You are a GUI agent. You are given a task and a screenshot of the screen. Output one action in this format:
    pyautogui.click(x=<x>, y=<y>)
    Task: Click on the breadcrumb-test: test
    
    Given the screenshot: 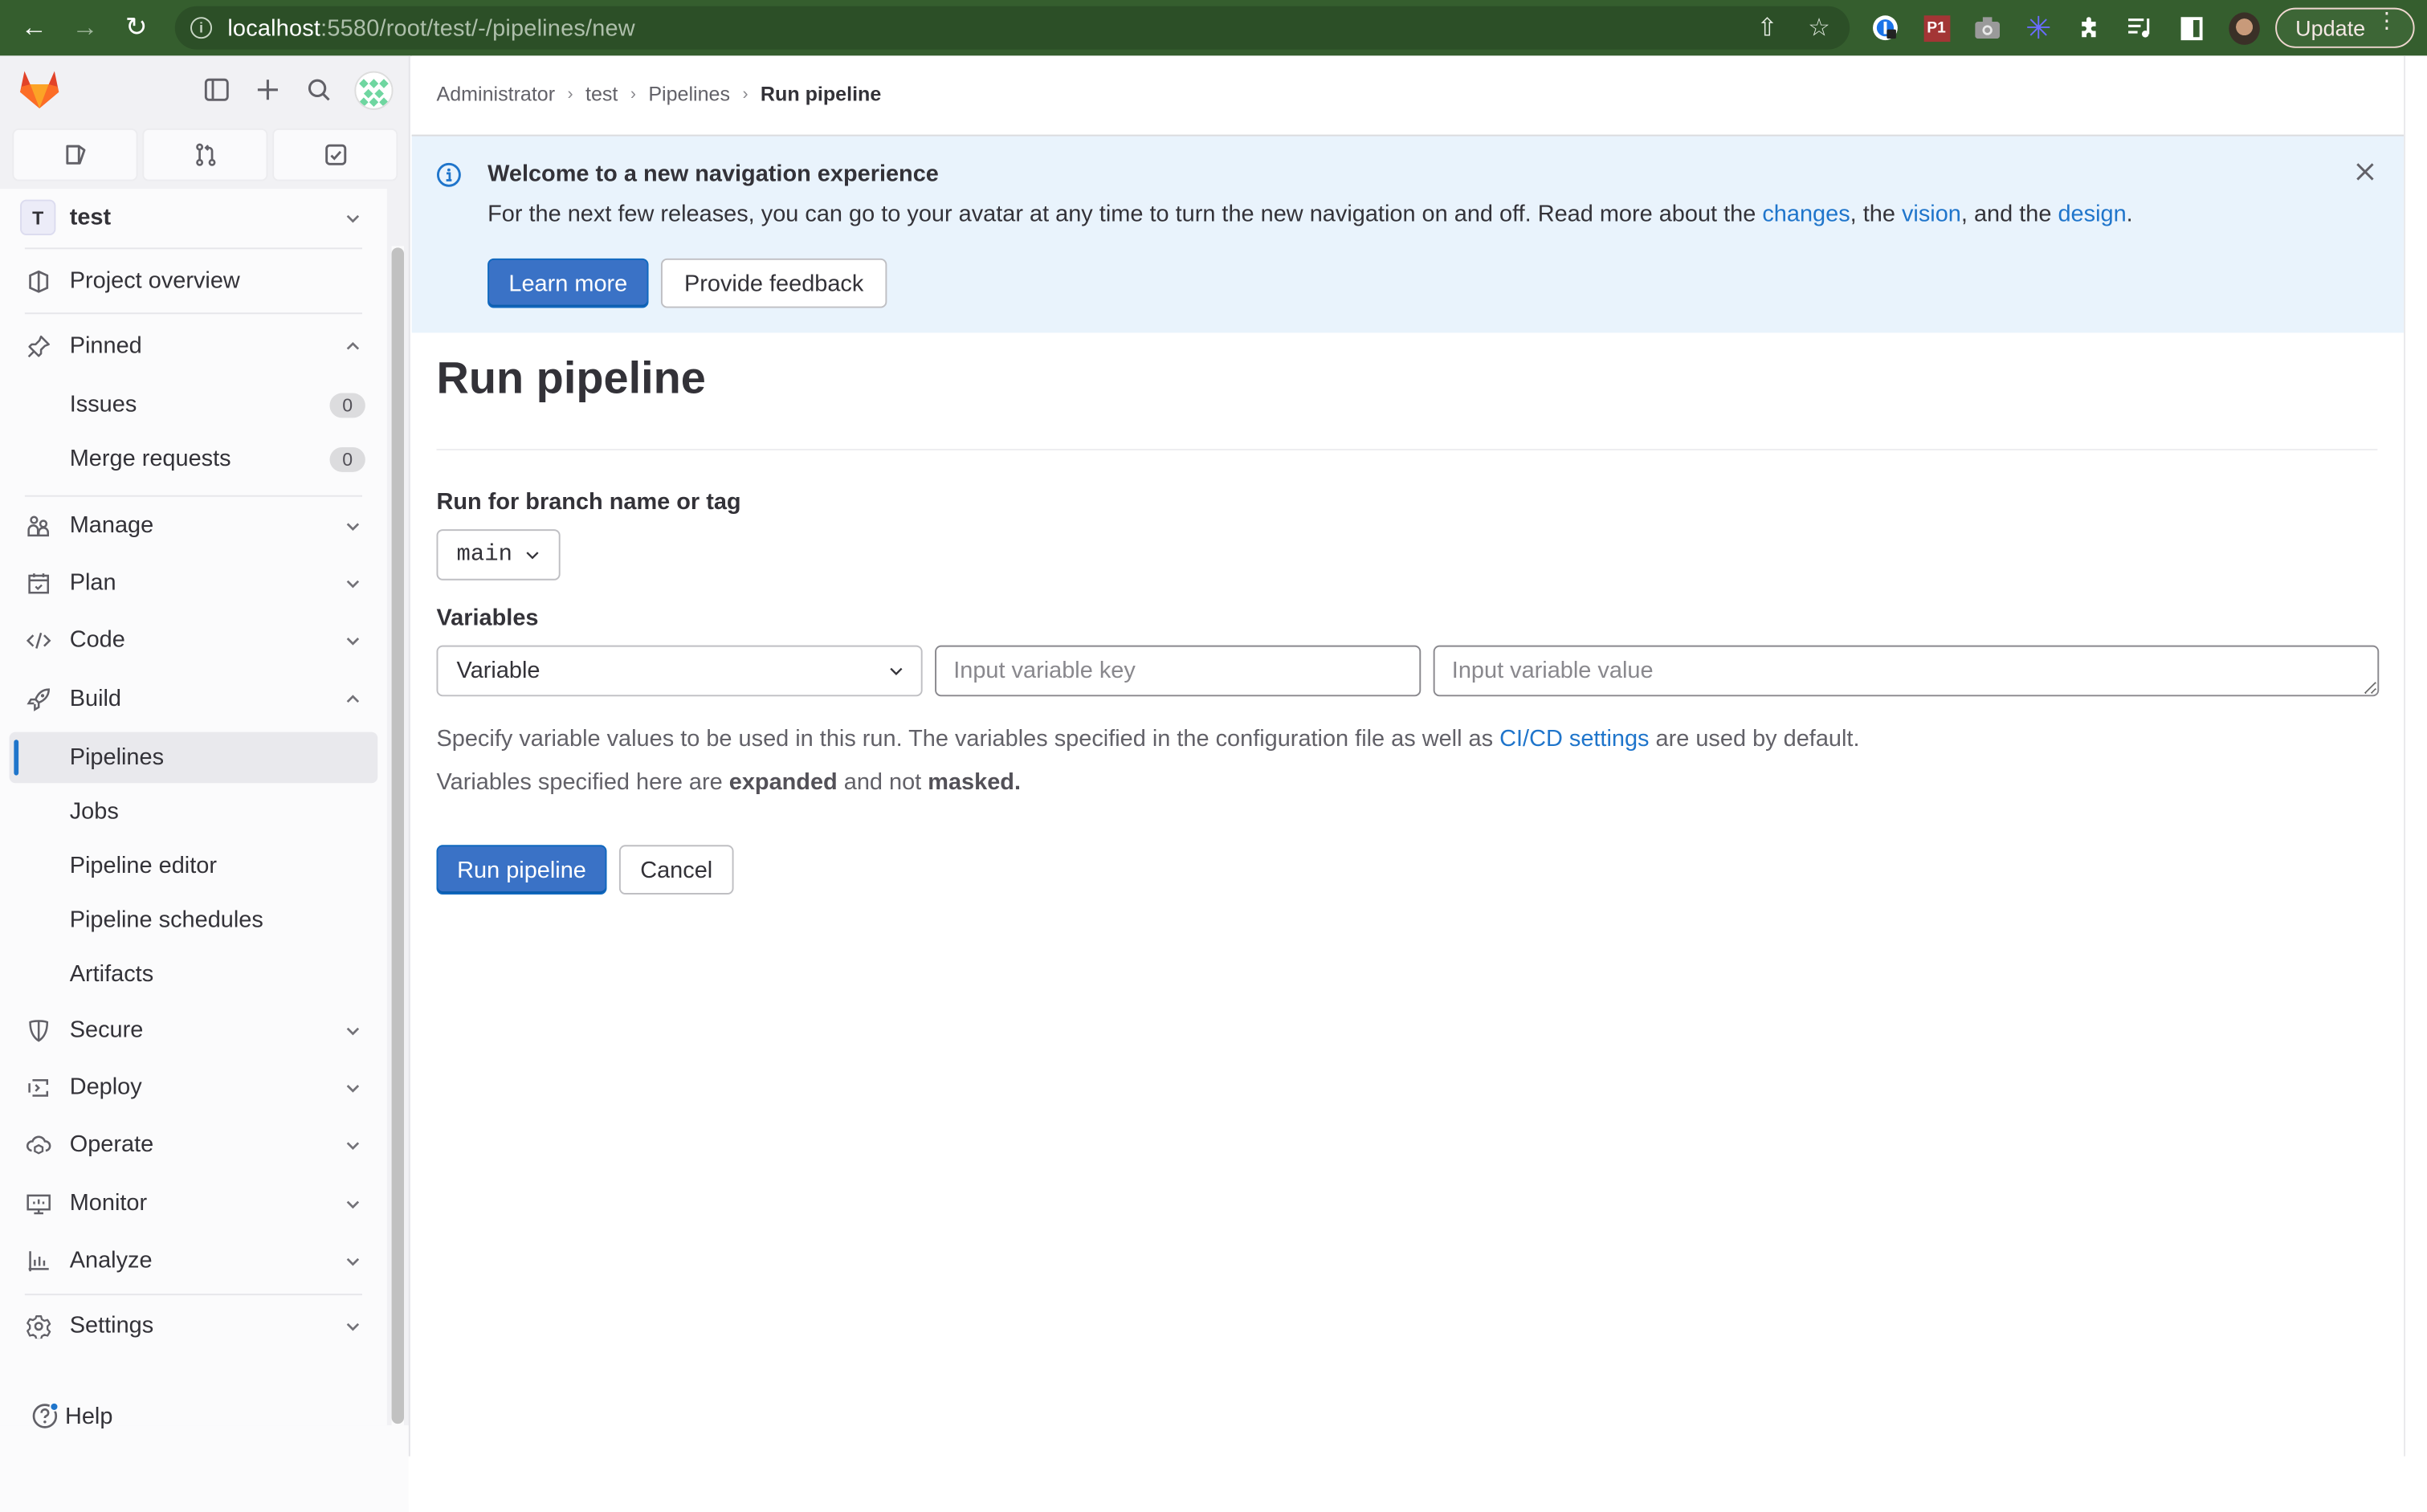 What is the action you would take?
    pyautogui.click(x=601, y=93)
    